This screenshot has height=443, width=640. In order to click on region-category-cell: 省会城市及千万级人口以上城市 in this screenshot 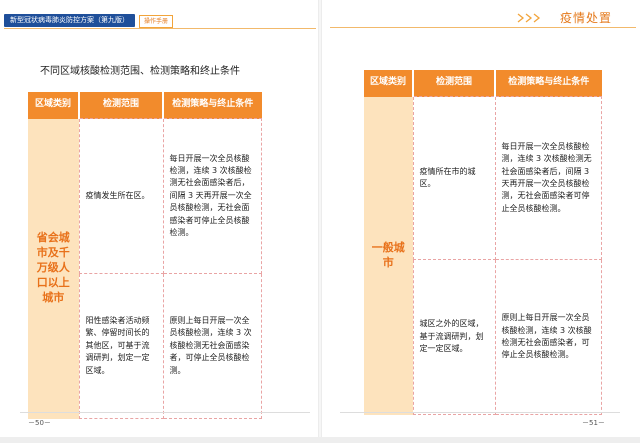, I will do `click(53, 268)`.